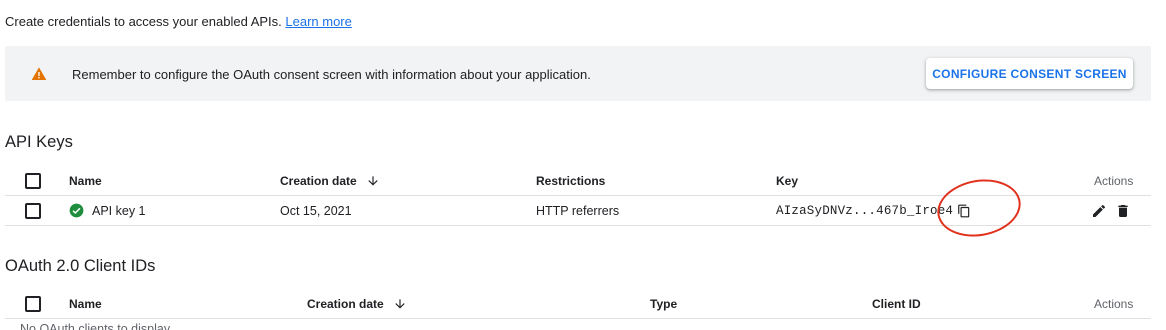 Image resolution: width=1166 pixels, height=330 pixels. Describe the element at coordinates (85, 180) in the screenshot. I see `column-name: Name` at that location.